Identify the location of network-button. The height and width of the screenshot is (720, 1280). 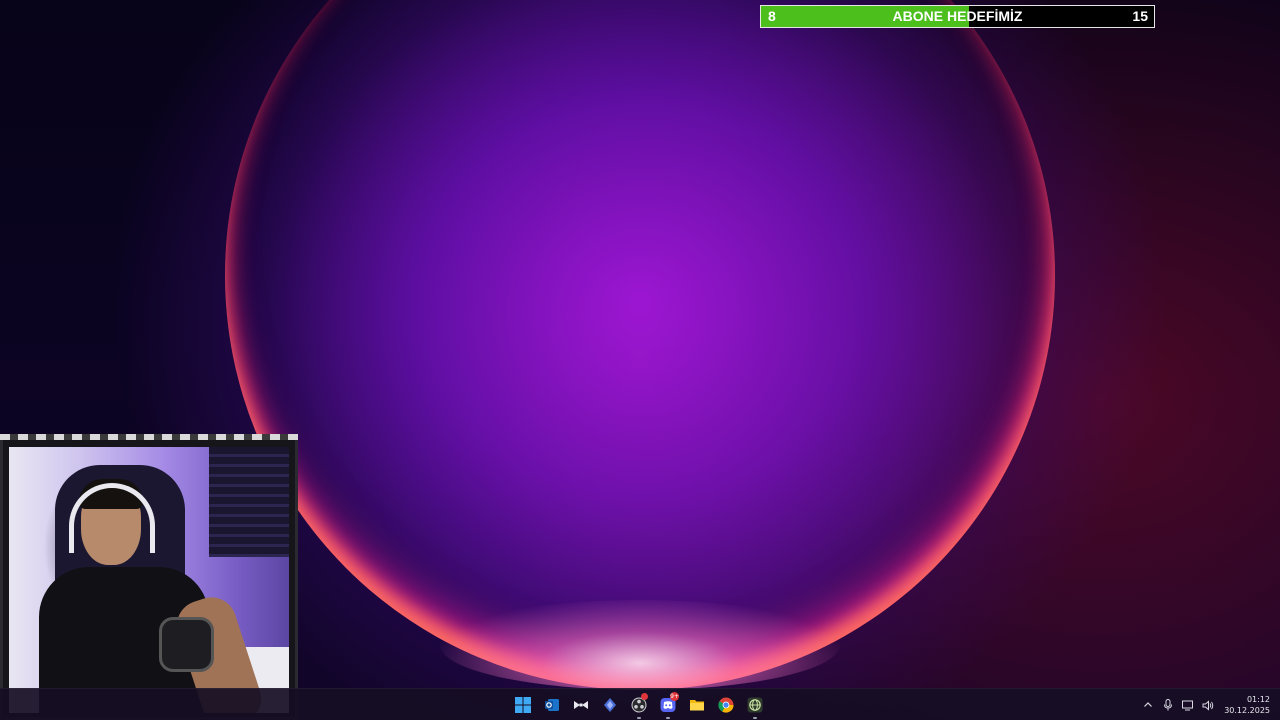
(1188, 705).